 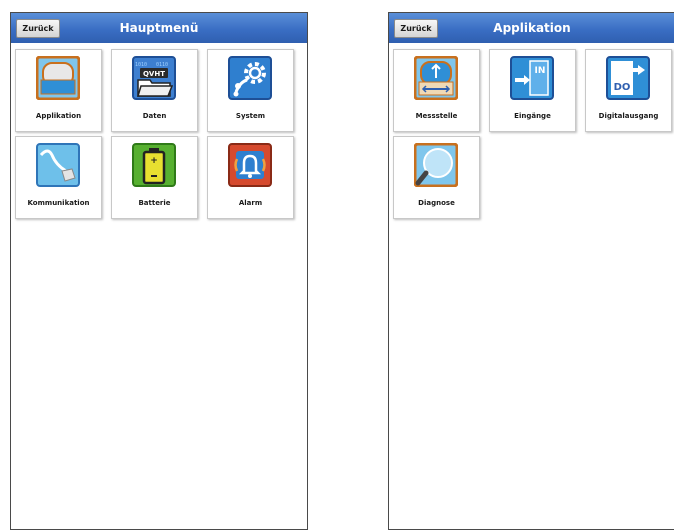 I want to click on svg-text: 1010, so click(x=141, y=65).